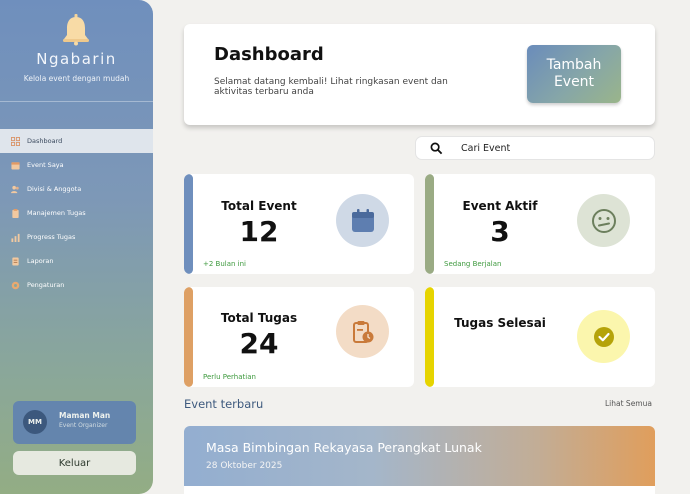 The width and height of the screenshot is (690, 494). What do you see at coordinates (259, 343) in the screenshot?
I see `stat-value: 24` at bounding box center [259, 343].